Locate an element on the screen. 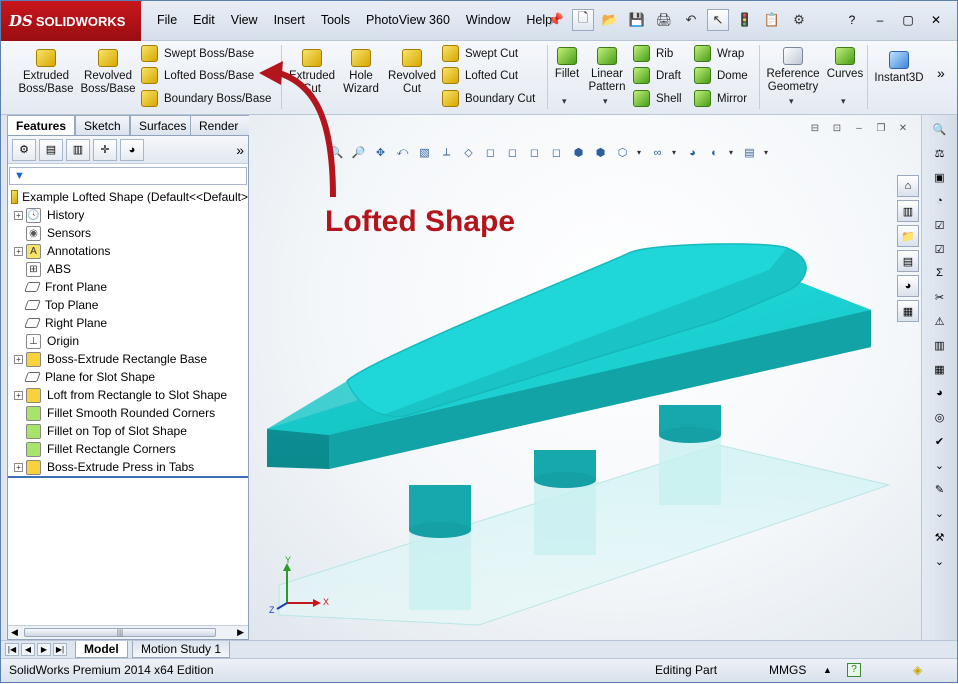 The image size is (958, 684). draft-button: Draft is located at coordinates (657, 75).